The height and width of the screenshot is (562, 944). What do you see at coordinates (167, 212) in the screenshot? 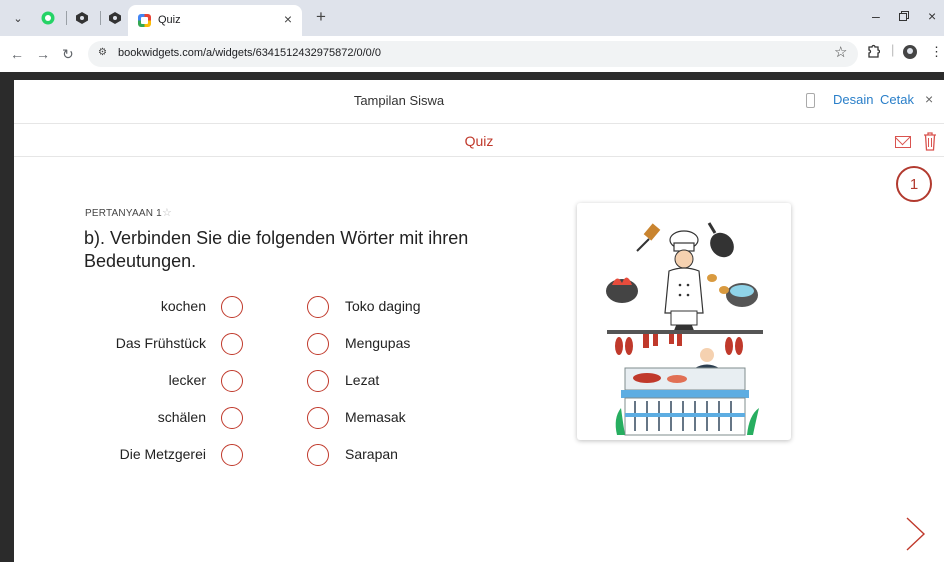
I see `favorite-star-icon: ☆` at bounding box center [167, 212].